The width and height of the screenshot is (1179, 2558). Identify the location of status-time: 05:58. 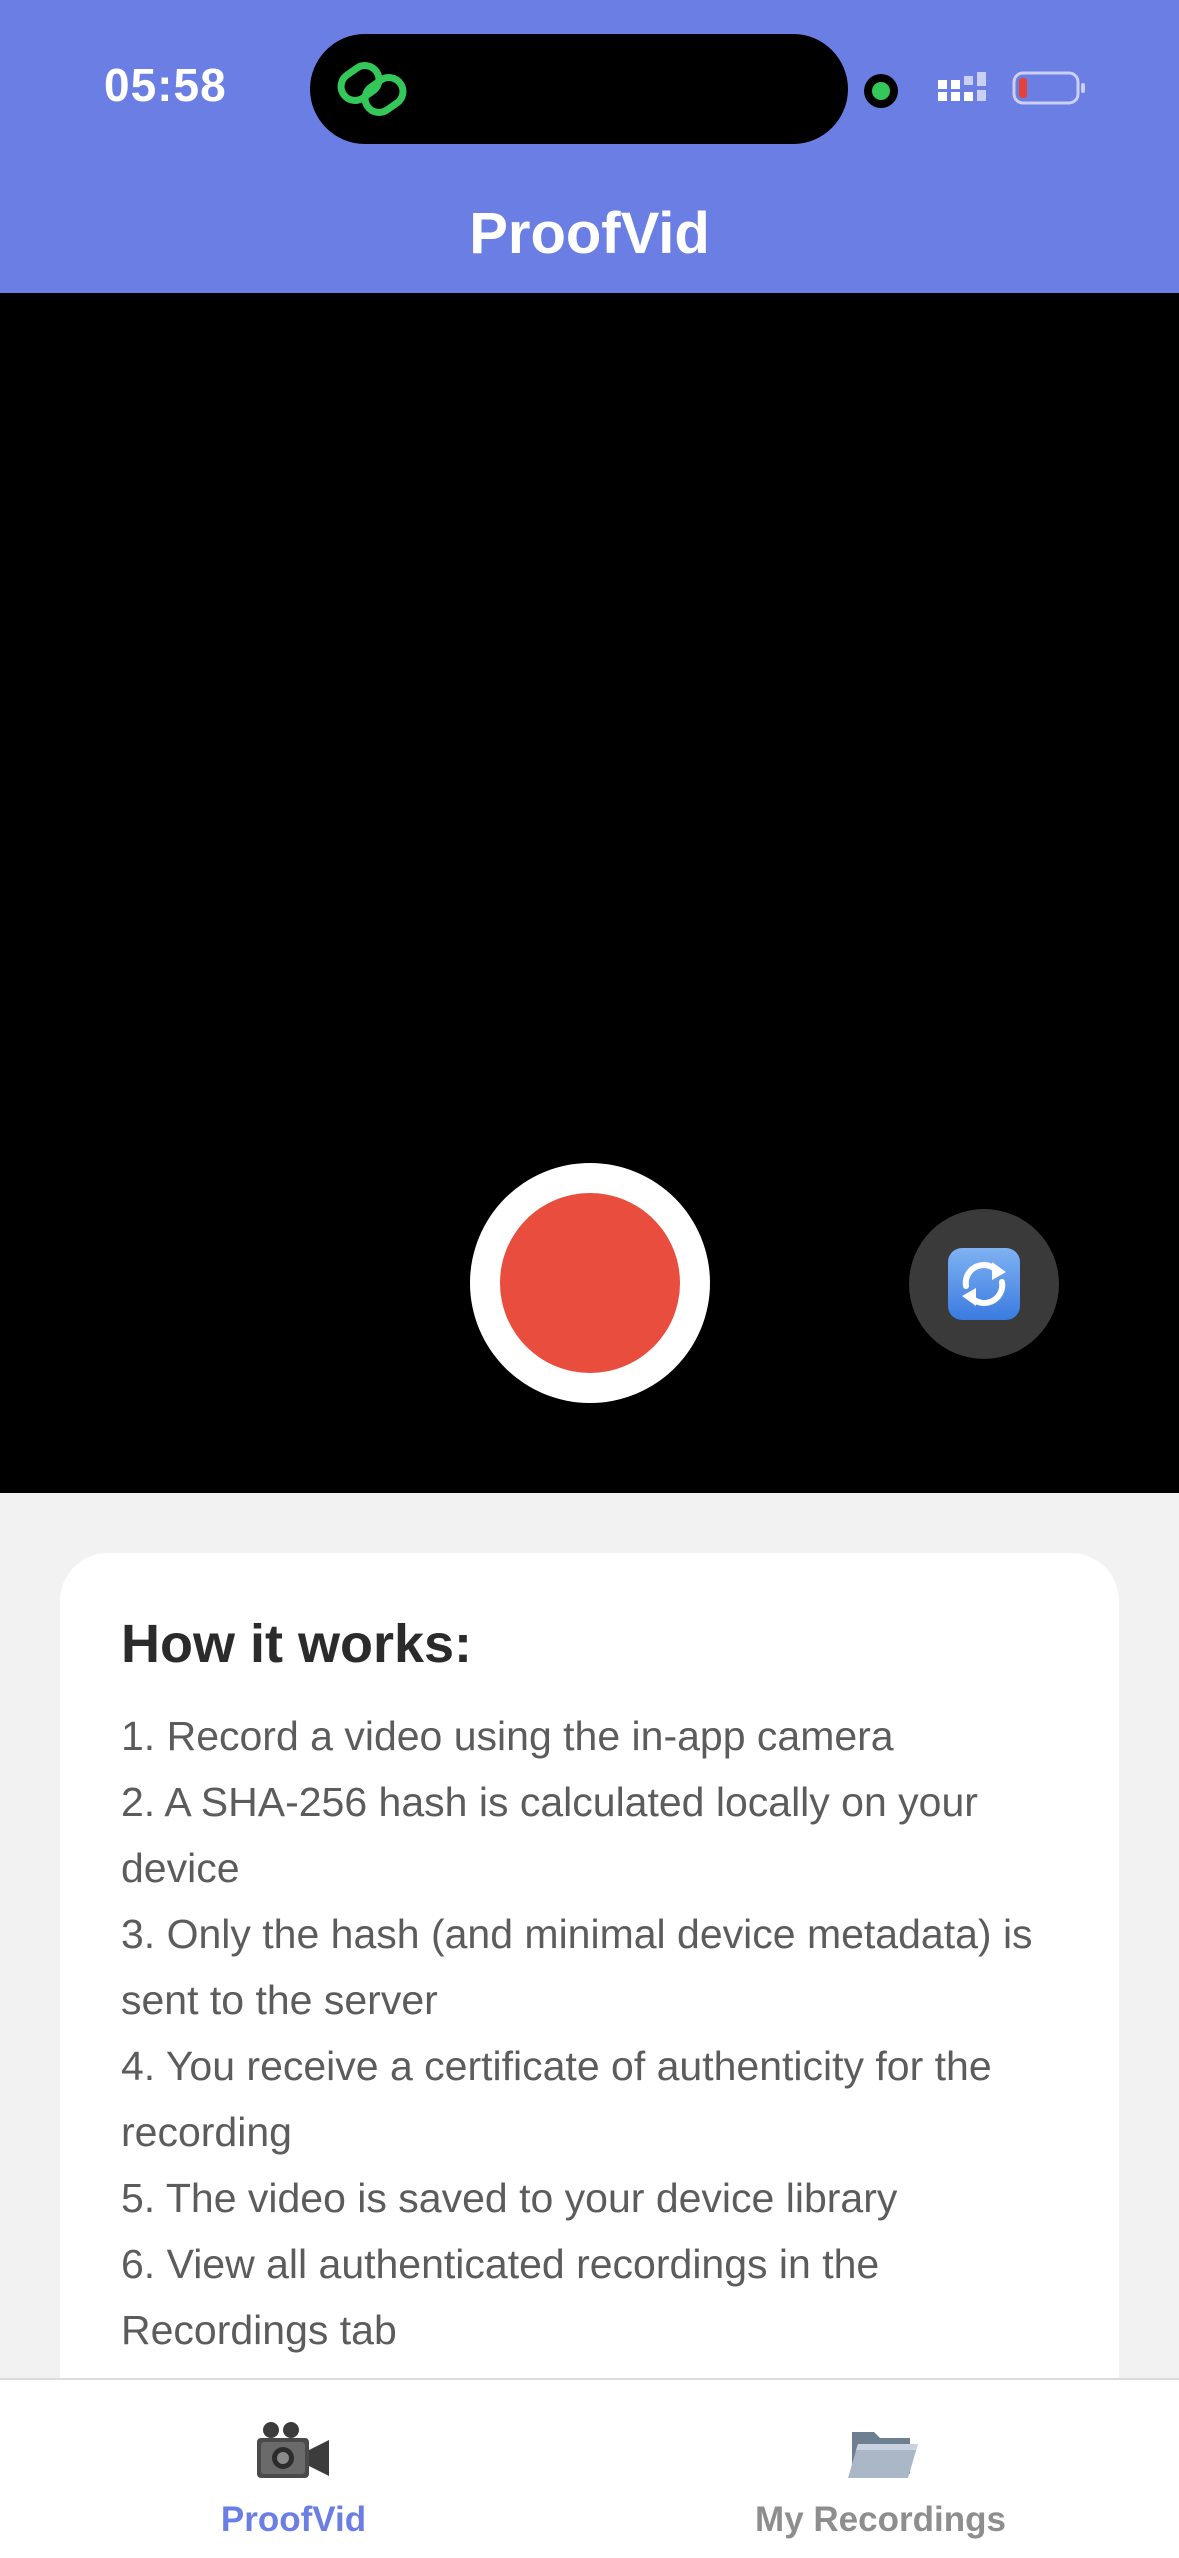
(165, 85).